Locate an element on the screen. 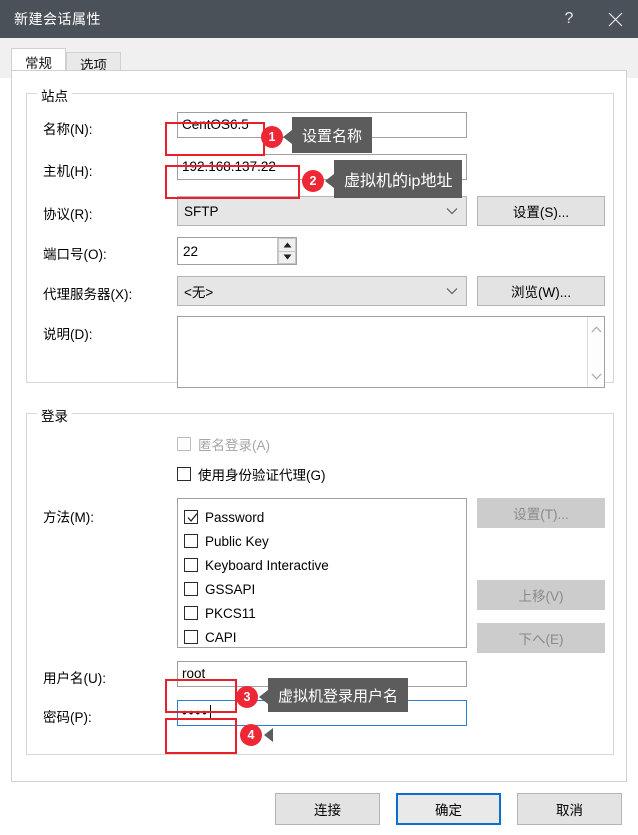 The width and height of the screenshot is (638, 835). list-item-label: Password is located at coordinates (235, 517).